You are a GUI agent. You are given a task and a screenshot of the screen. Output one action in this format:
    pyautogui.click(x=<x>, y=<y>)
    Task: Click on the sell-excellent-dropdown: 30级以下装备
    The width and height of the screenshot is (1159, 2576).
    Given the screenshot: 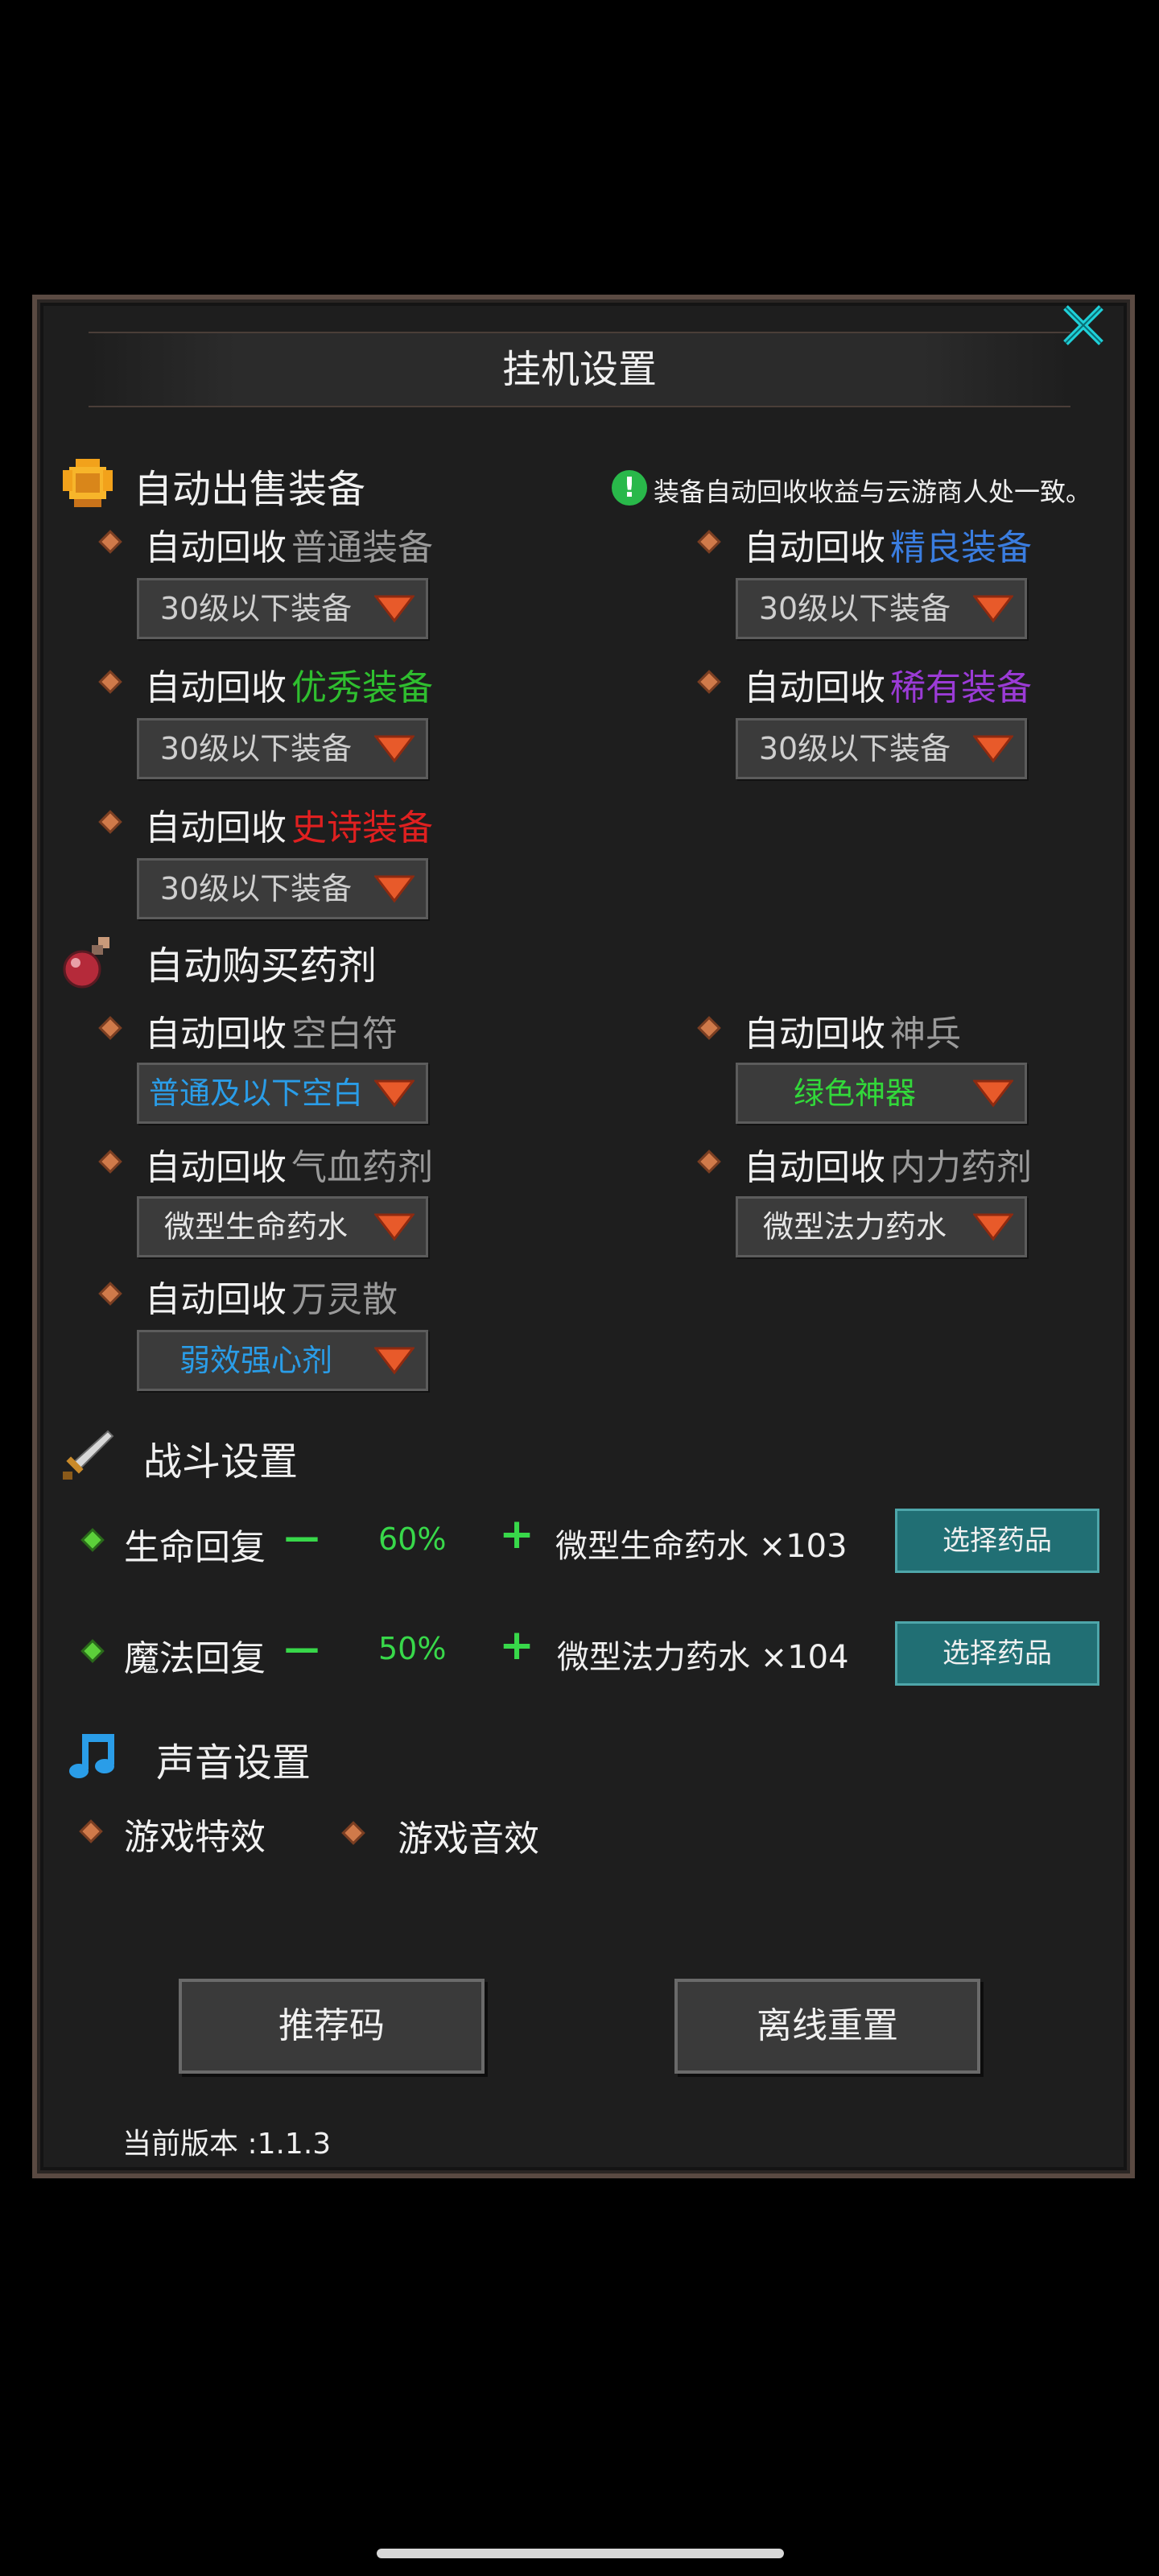 What is the action you would take?
    pyautogui.click(x=282, y=748)
    